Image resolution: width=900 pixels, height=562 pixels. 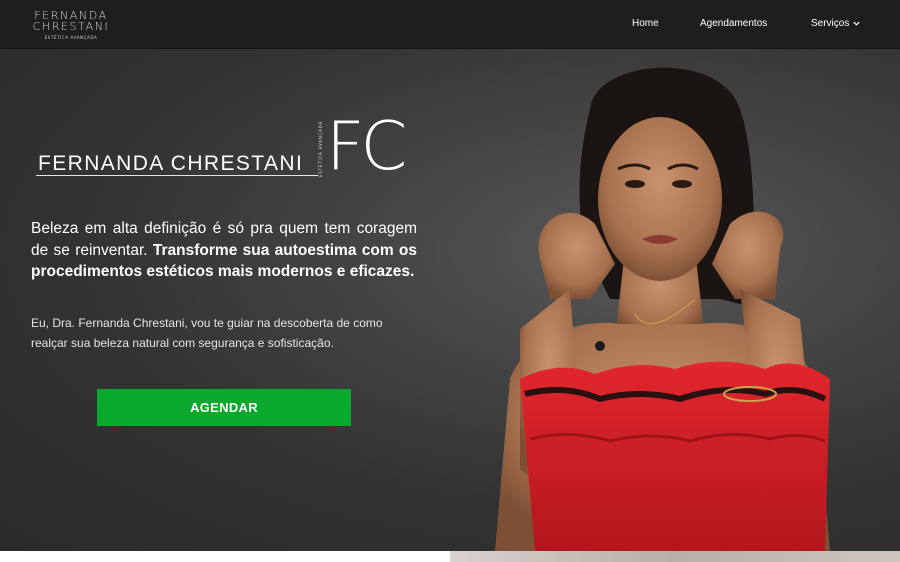 I want to click on agendar-button: AGENDAR, so click(x=224, y=407).